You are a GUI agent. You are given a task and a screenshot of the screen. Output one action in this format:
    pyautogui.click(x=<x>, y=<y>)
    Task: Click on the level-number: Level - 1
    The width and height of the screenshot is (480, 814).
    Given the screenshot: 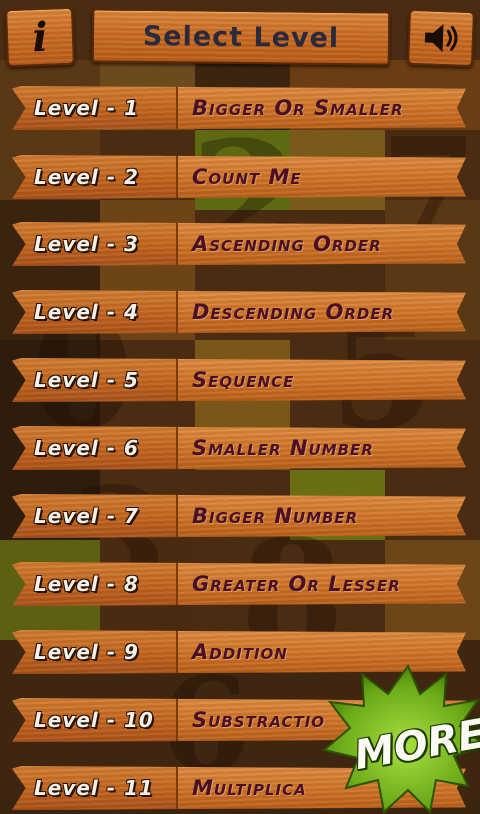 What is the action you would take?
    pyautogui.click(x=86, y=108)
    